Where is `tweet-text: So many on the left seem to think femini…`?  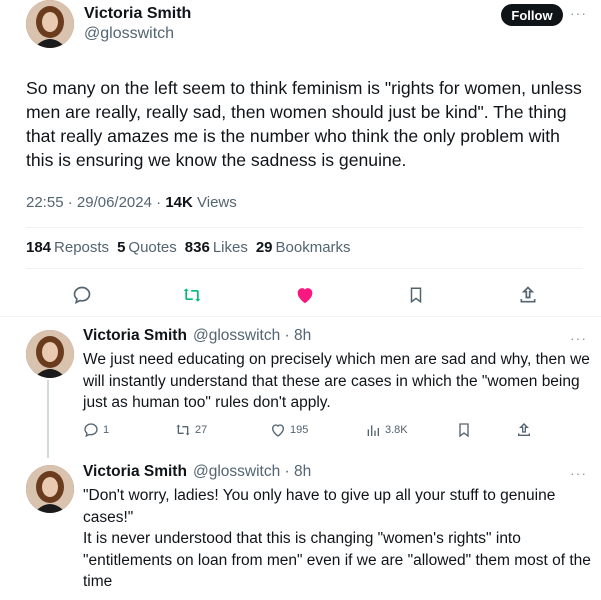 tweet-text: So many on the left seem to think femini… is located at coordinates (304, 124).